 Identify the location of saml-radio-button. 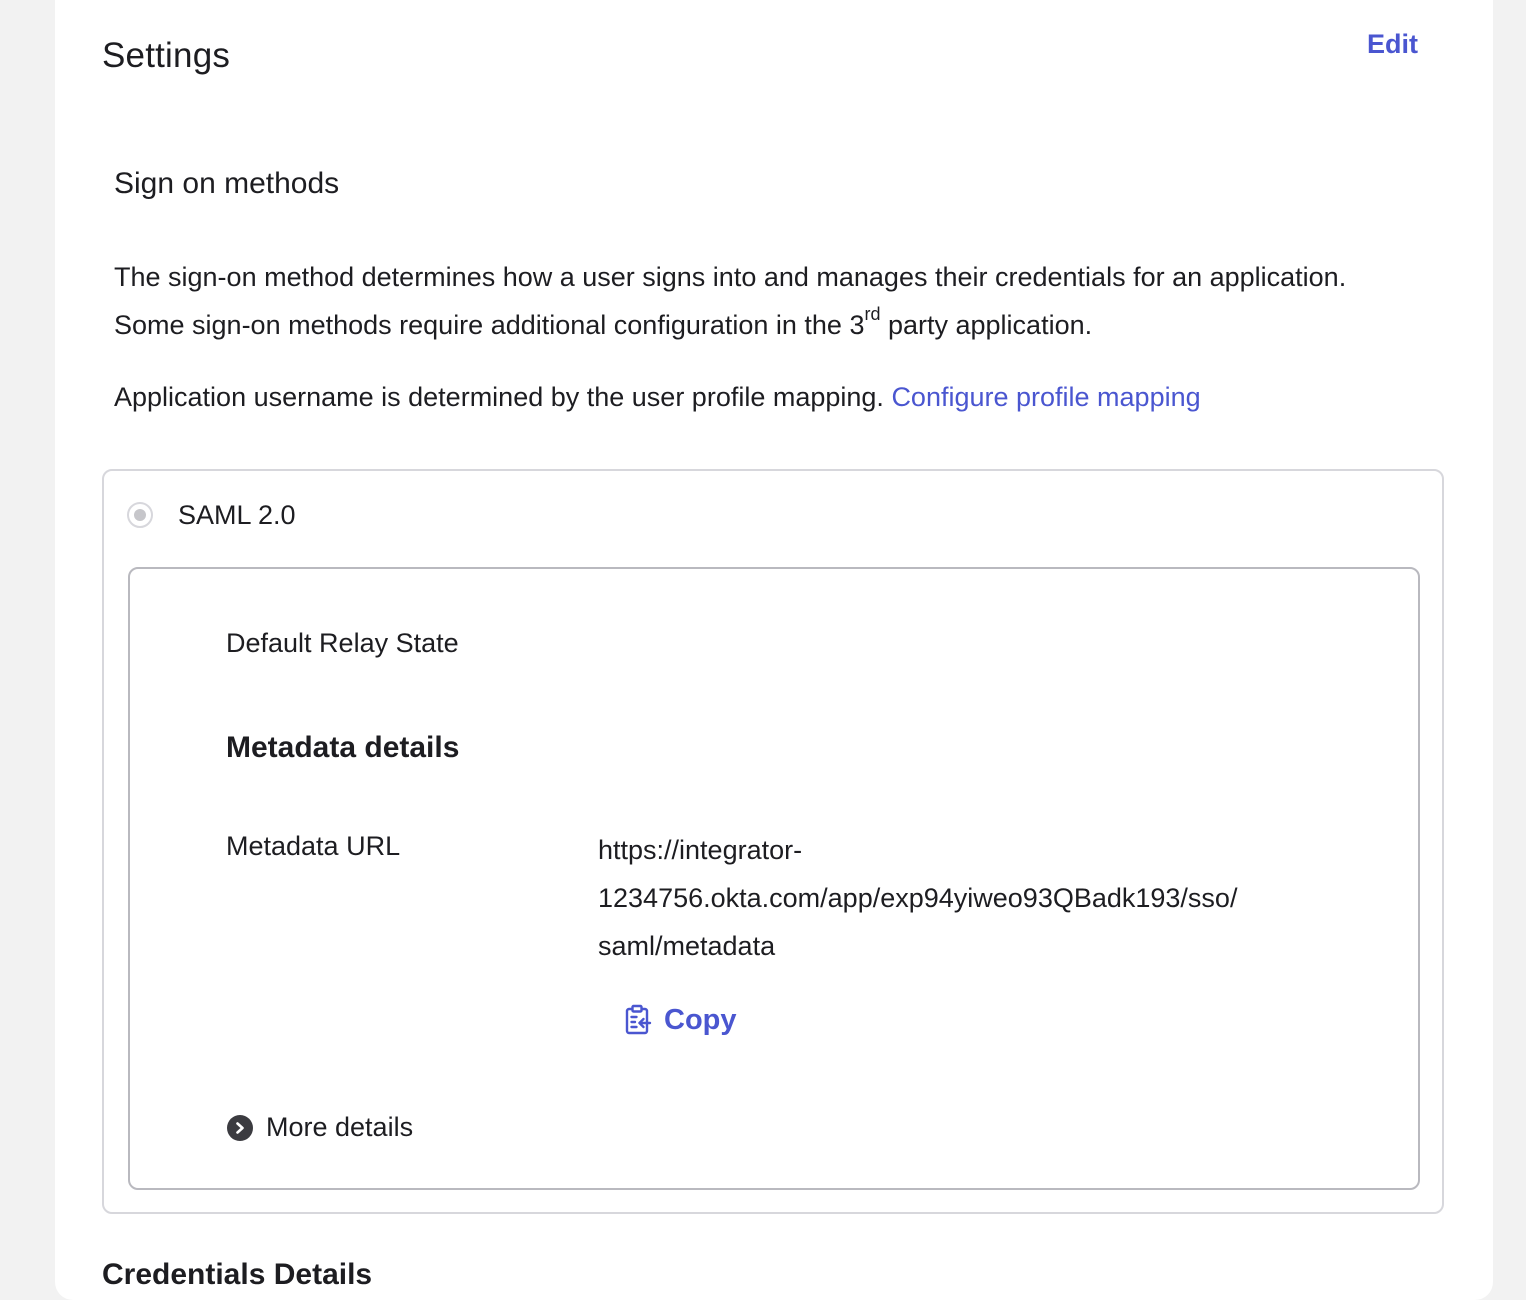
(140, 515).